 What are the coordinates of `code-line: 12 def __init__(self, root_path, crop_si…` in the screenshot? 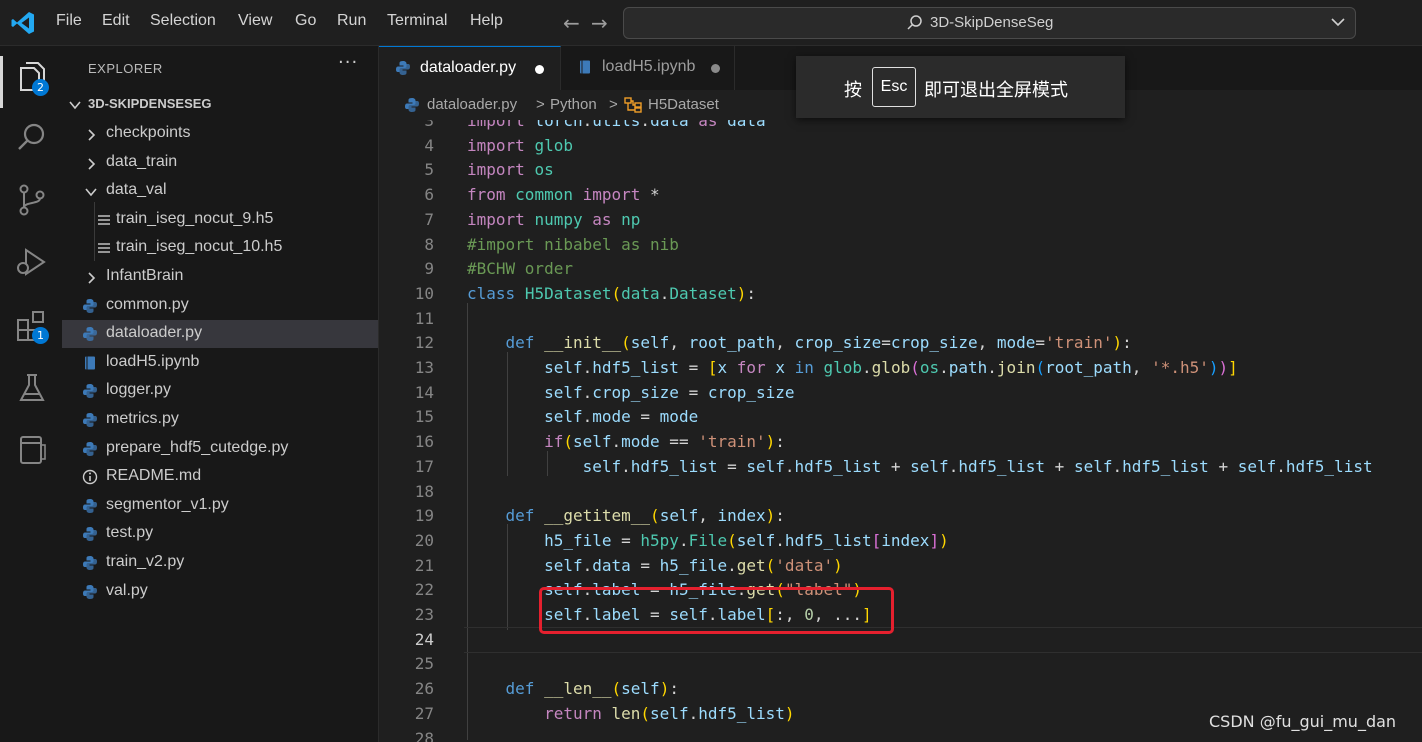 It's located at (900, 342).